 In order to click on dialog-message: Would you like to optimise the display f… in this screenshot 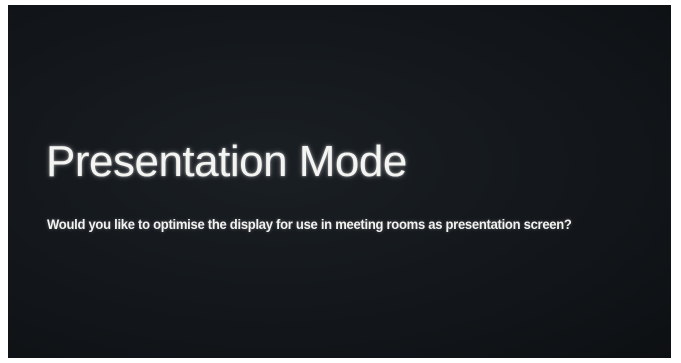, I will do `click(309, 224)`.